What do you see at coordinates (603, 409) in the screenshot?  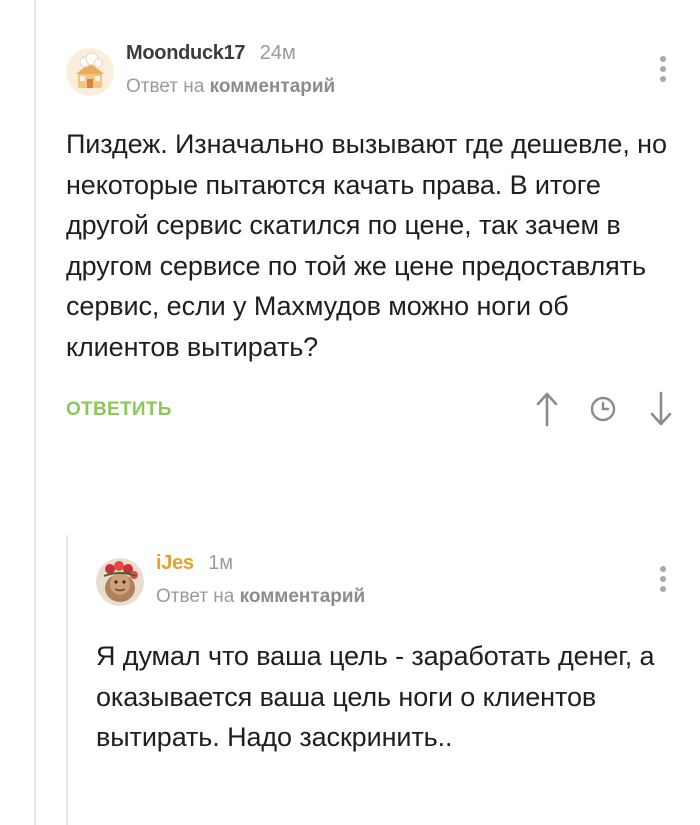 I see `clock-icon` at bounding box center [603, 409].